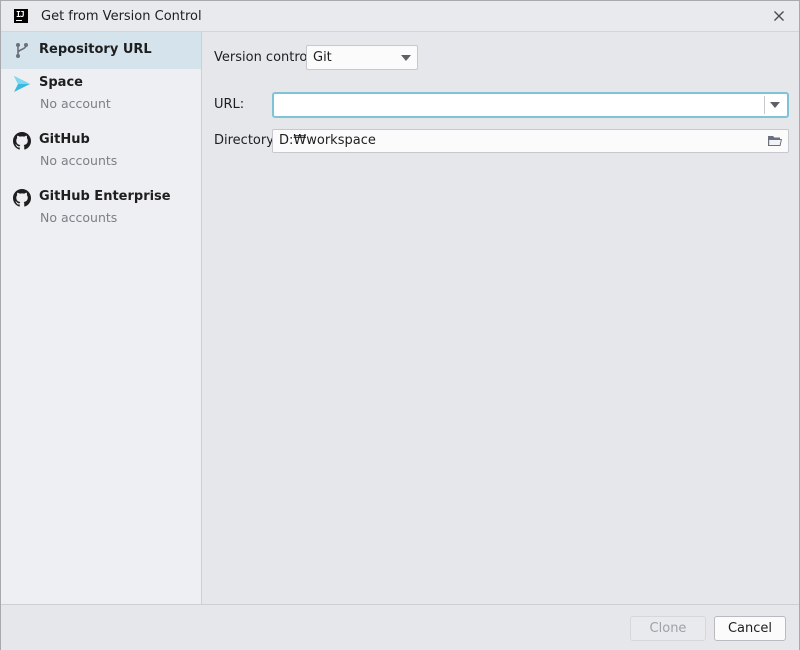 The image size is (800, 650). I want to click on sidebar-item-github: GitHub No accounts, so click(101, 154).